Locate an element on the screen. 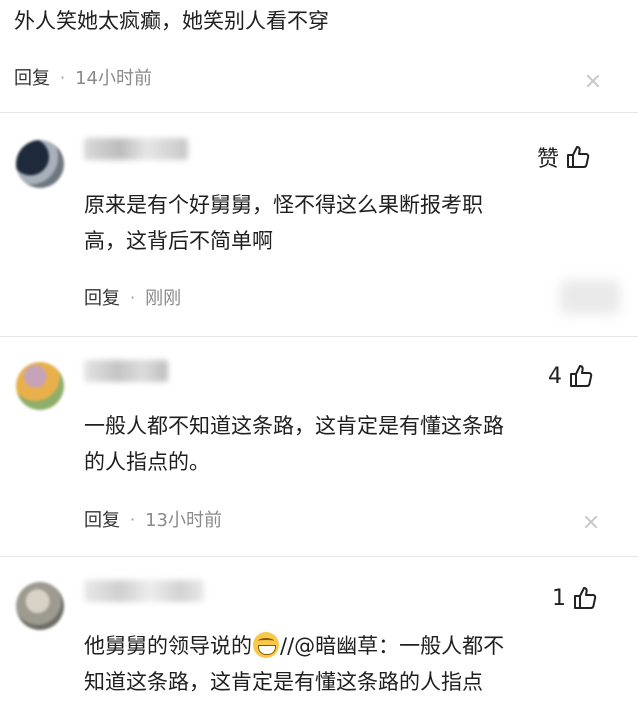 The image size is (638, 708). like-button: 4 is located at coordinates (571, 376).